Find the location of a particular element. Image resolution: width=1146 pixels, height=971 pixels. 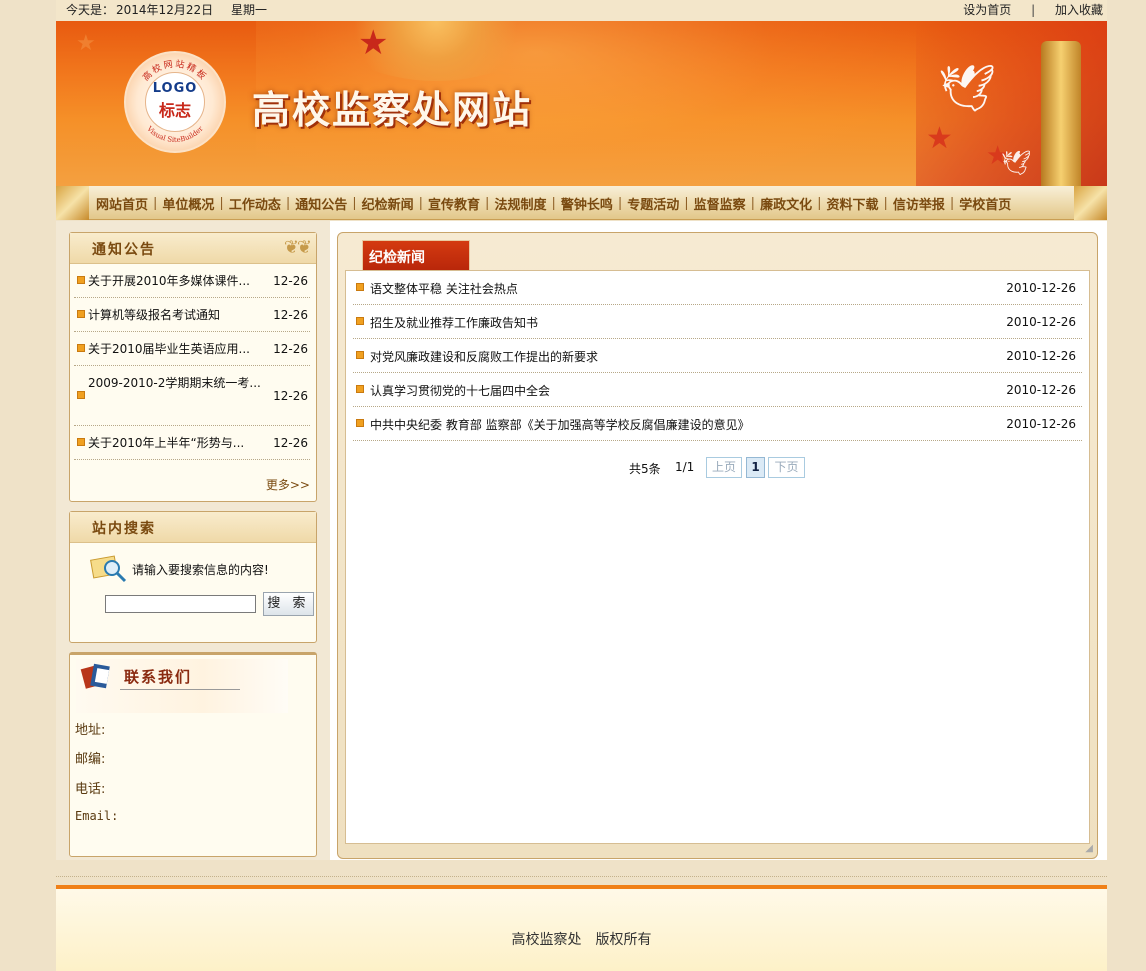

pager-total: 共5条 is located at coordinates (645, 469).